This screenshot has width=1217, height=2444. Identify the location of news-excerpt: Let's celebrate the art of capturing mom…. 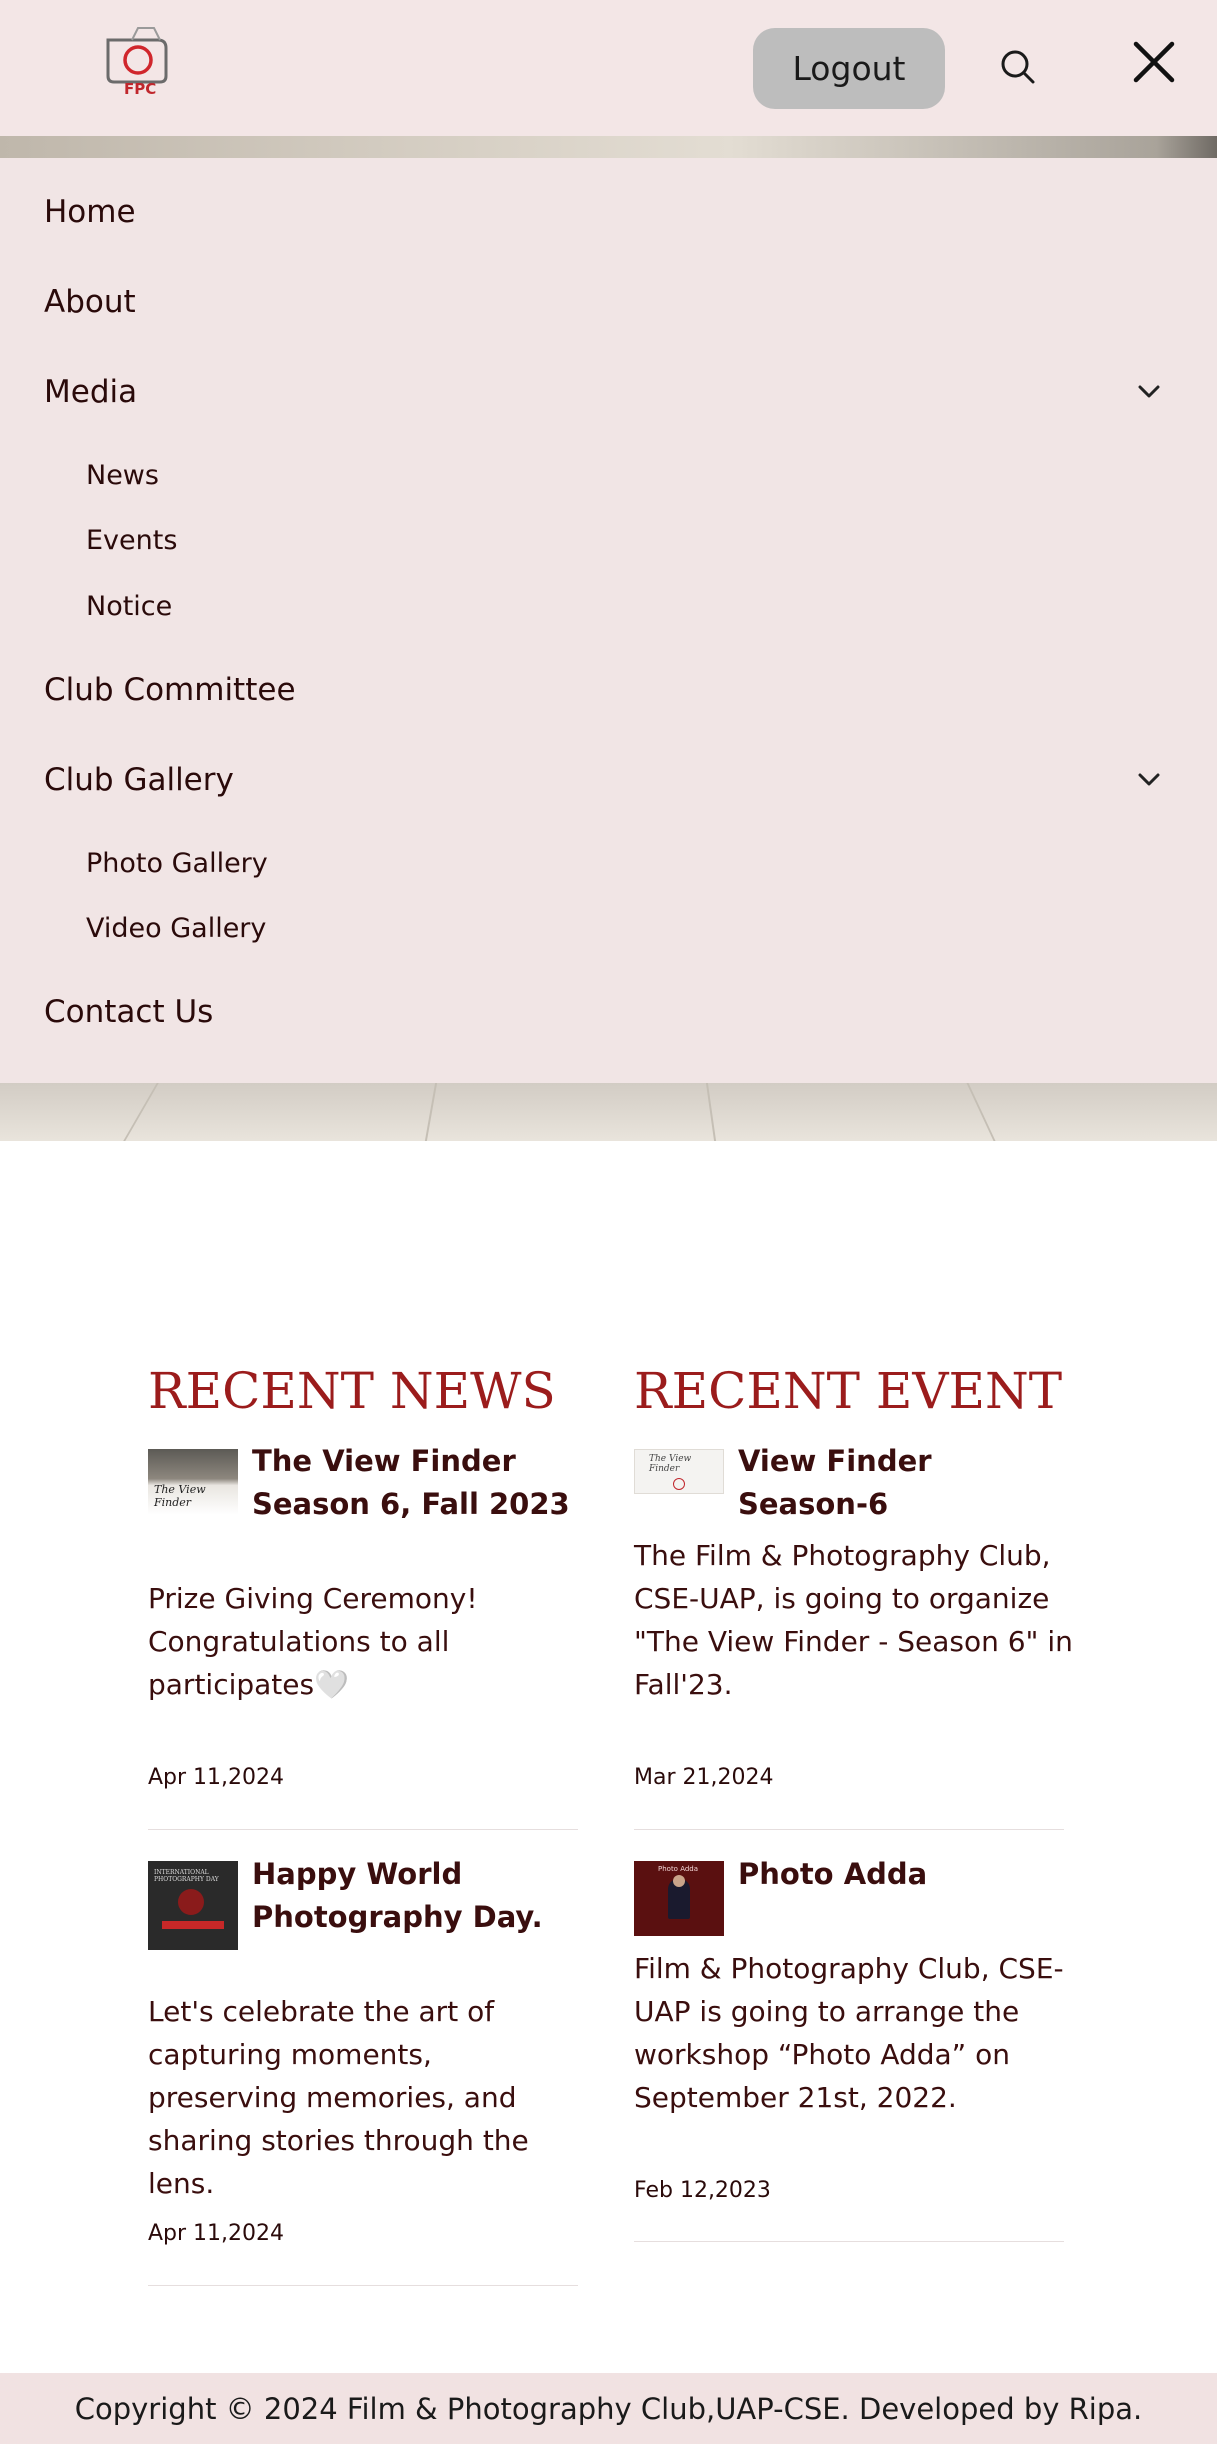
(338, 2097).